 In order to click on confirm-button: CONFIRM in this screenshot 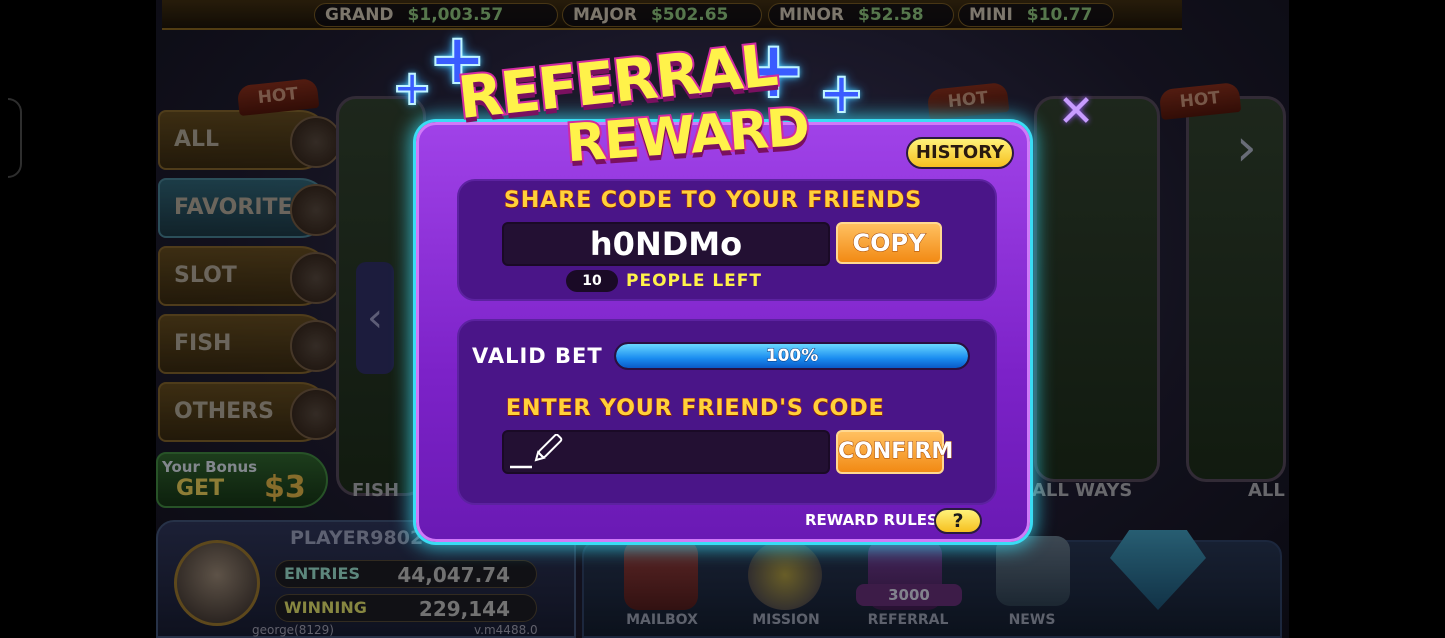, I will do `click(895, 452)`.